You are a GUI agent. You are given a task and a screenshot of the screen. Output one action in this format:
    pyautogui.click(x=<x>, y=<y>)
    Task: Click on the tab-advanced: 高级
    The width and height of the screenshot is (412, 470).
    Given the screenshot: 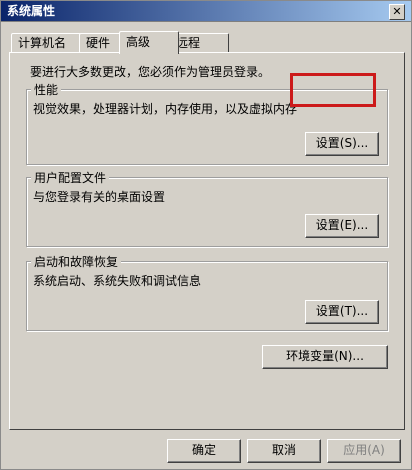 What is the action you would take?
    pyautogui.click(x=149, y=42)
    